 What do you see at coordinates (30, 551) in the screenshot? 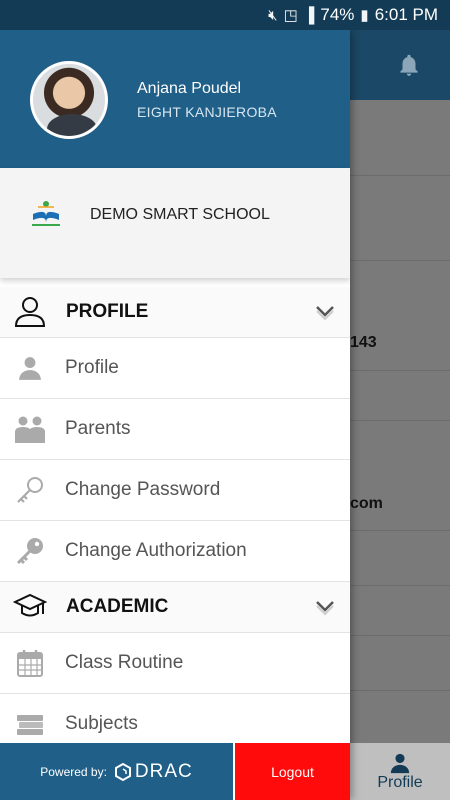
I see `key-icon` at bounding box center [30, 551].